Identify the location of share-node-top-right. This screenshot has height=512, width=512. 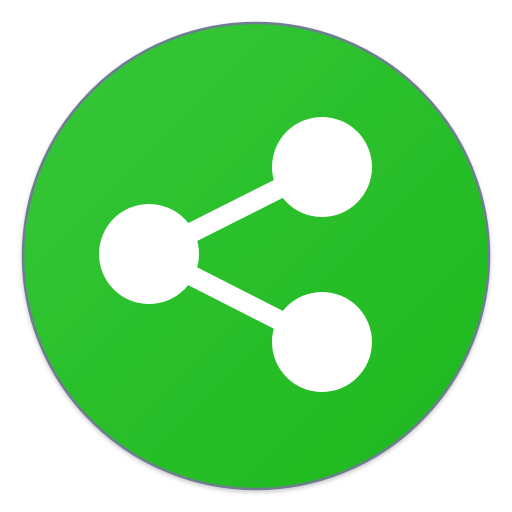
(322, 167).